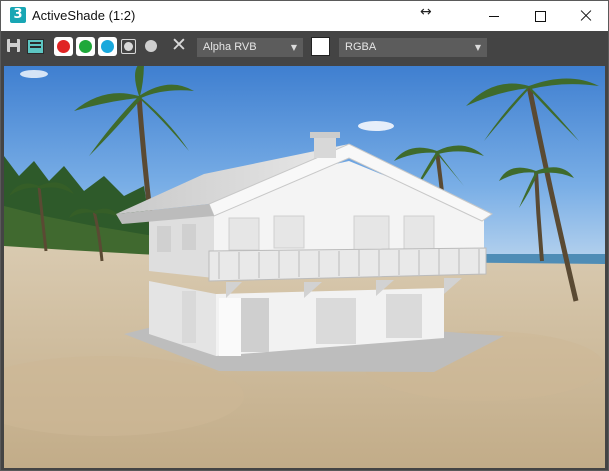  Describe the element at coordinates (179, 45) in the screenshot. I see `clear-icon: ✕` at that location.